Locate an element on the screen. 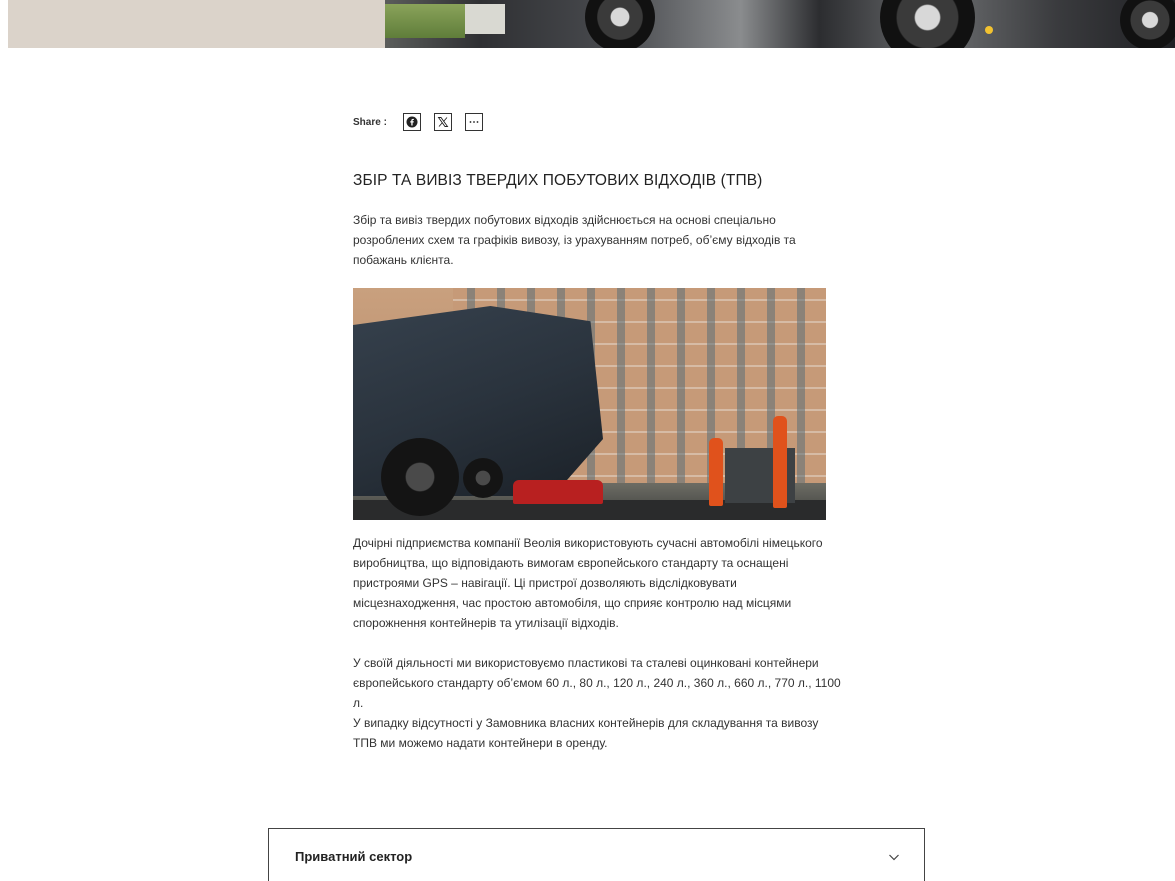 The width and height of the screenshot is (1175, 881). share-bar: Share : is located at coordinates (420, 122).